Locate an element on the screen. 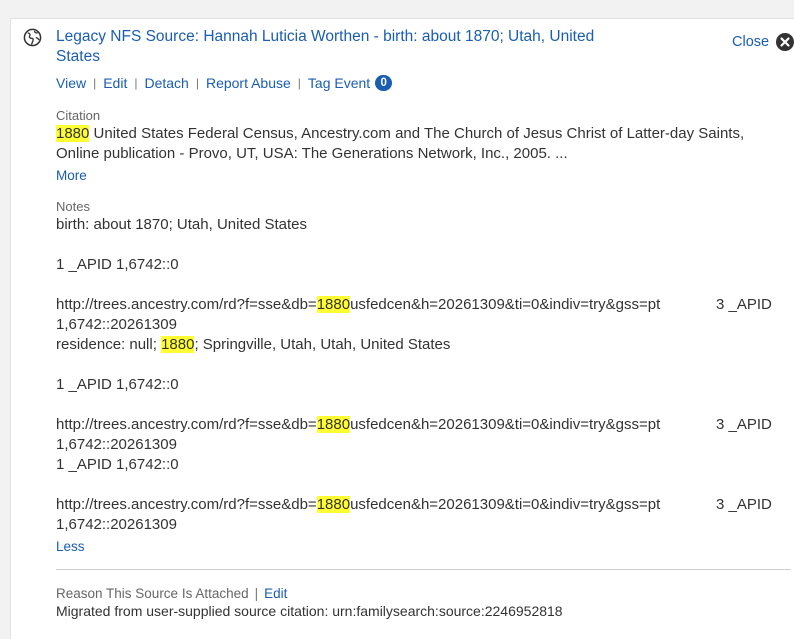 The width and height of the screenshot is (794, 639). close-button: Close is located at coordinates (763, 42).